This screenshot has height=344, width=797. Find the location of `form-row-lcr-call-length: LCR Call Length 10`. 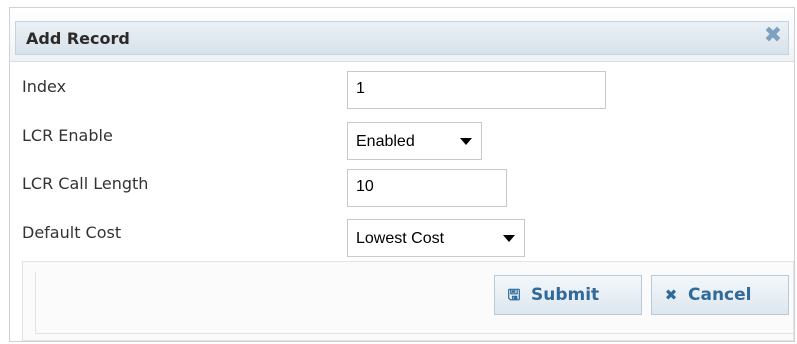

form-row-lcr-call-length: LCR Call Length 10 is located at coordinates (403, 186).